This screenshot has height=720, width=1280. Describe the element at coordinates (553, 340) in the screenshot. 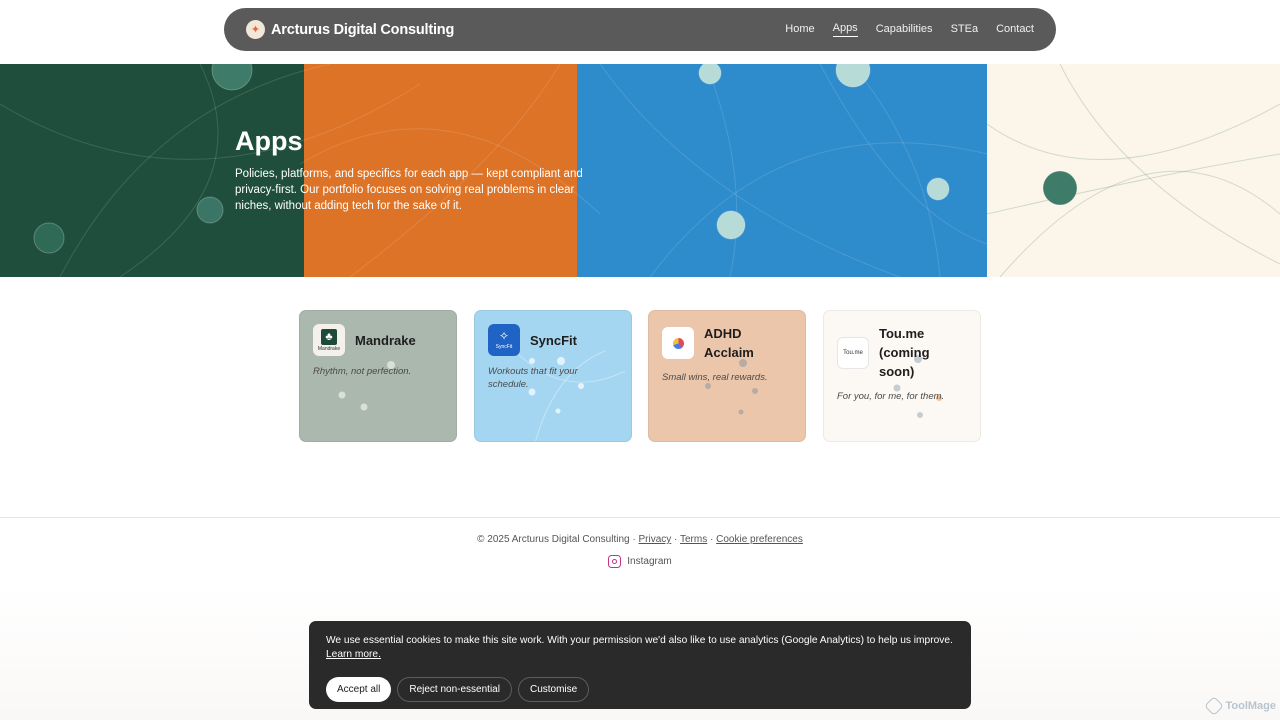

I see `app-name: SyncFit` at that location.